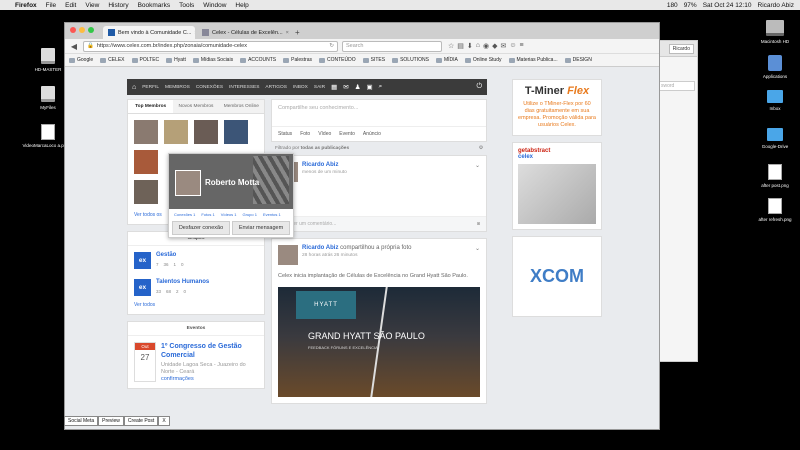 This screenshot has height=450, width=800. I want to click on menu-edit: Edit, so click(70, 5).